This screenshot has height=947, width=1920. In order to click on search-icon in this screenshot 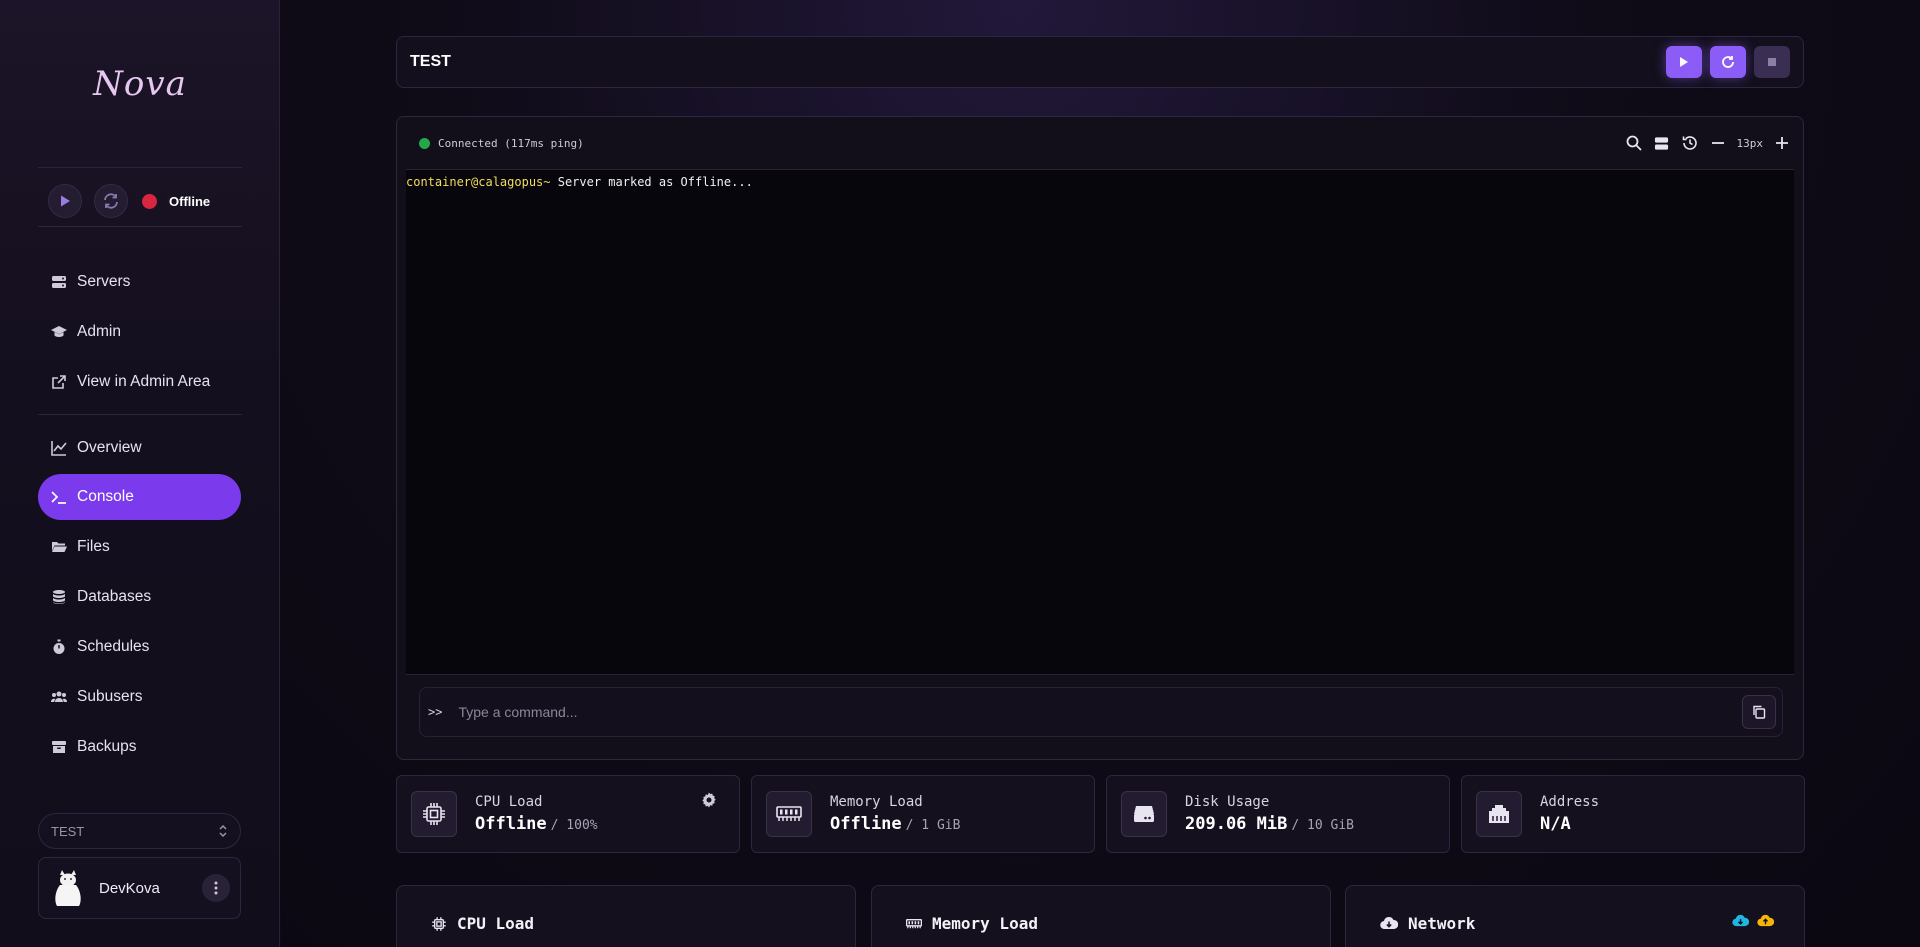, I will do `click(1634, 143)`.